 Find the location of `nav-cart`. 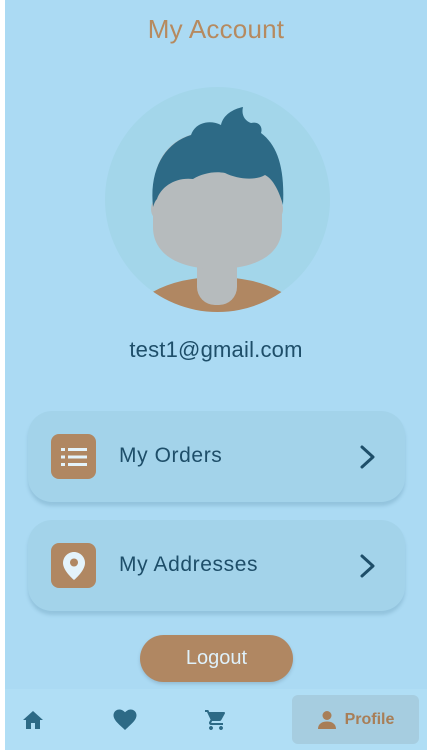

nav-cart is located at coordinates (216, 719).